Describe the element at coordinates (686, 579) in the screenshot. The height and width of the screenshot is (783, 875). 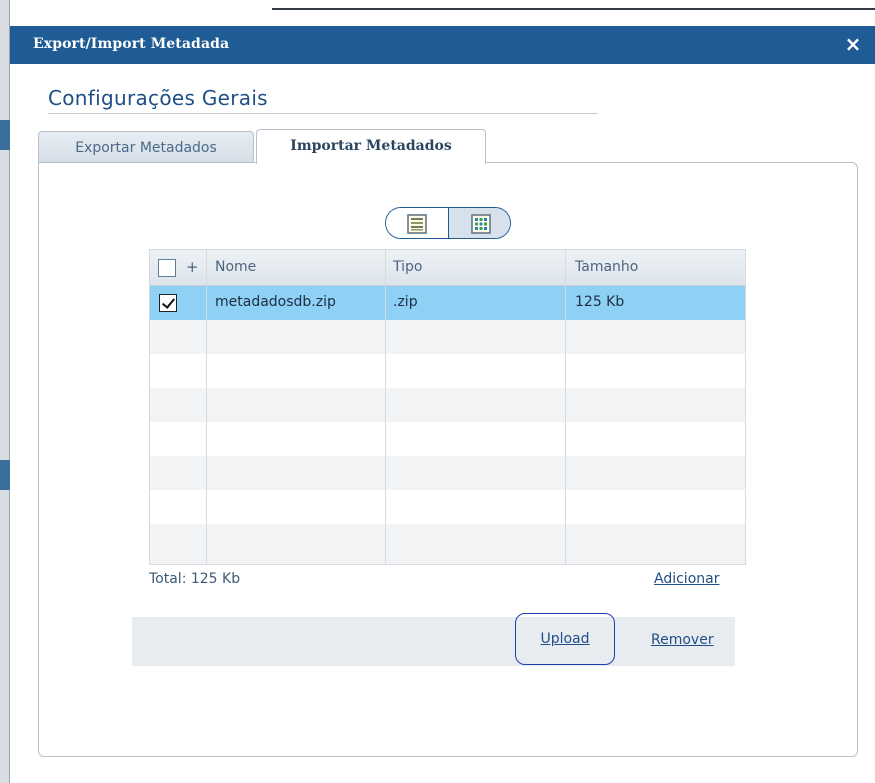
I see `add-link: Adicionar` at that location.